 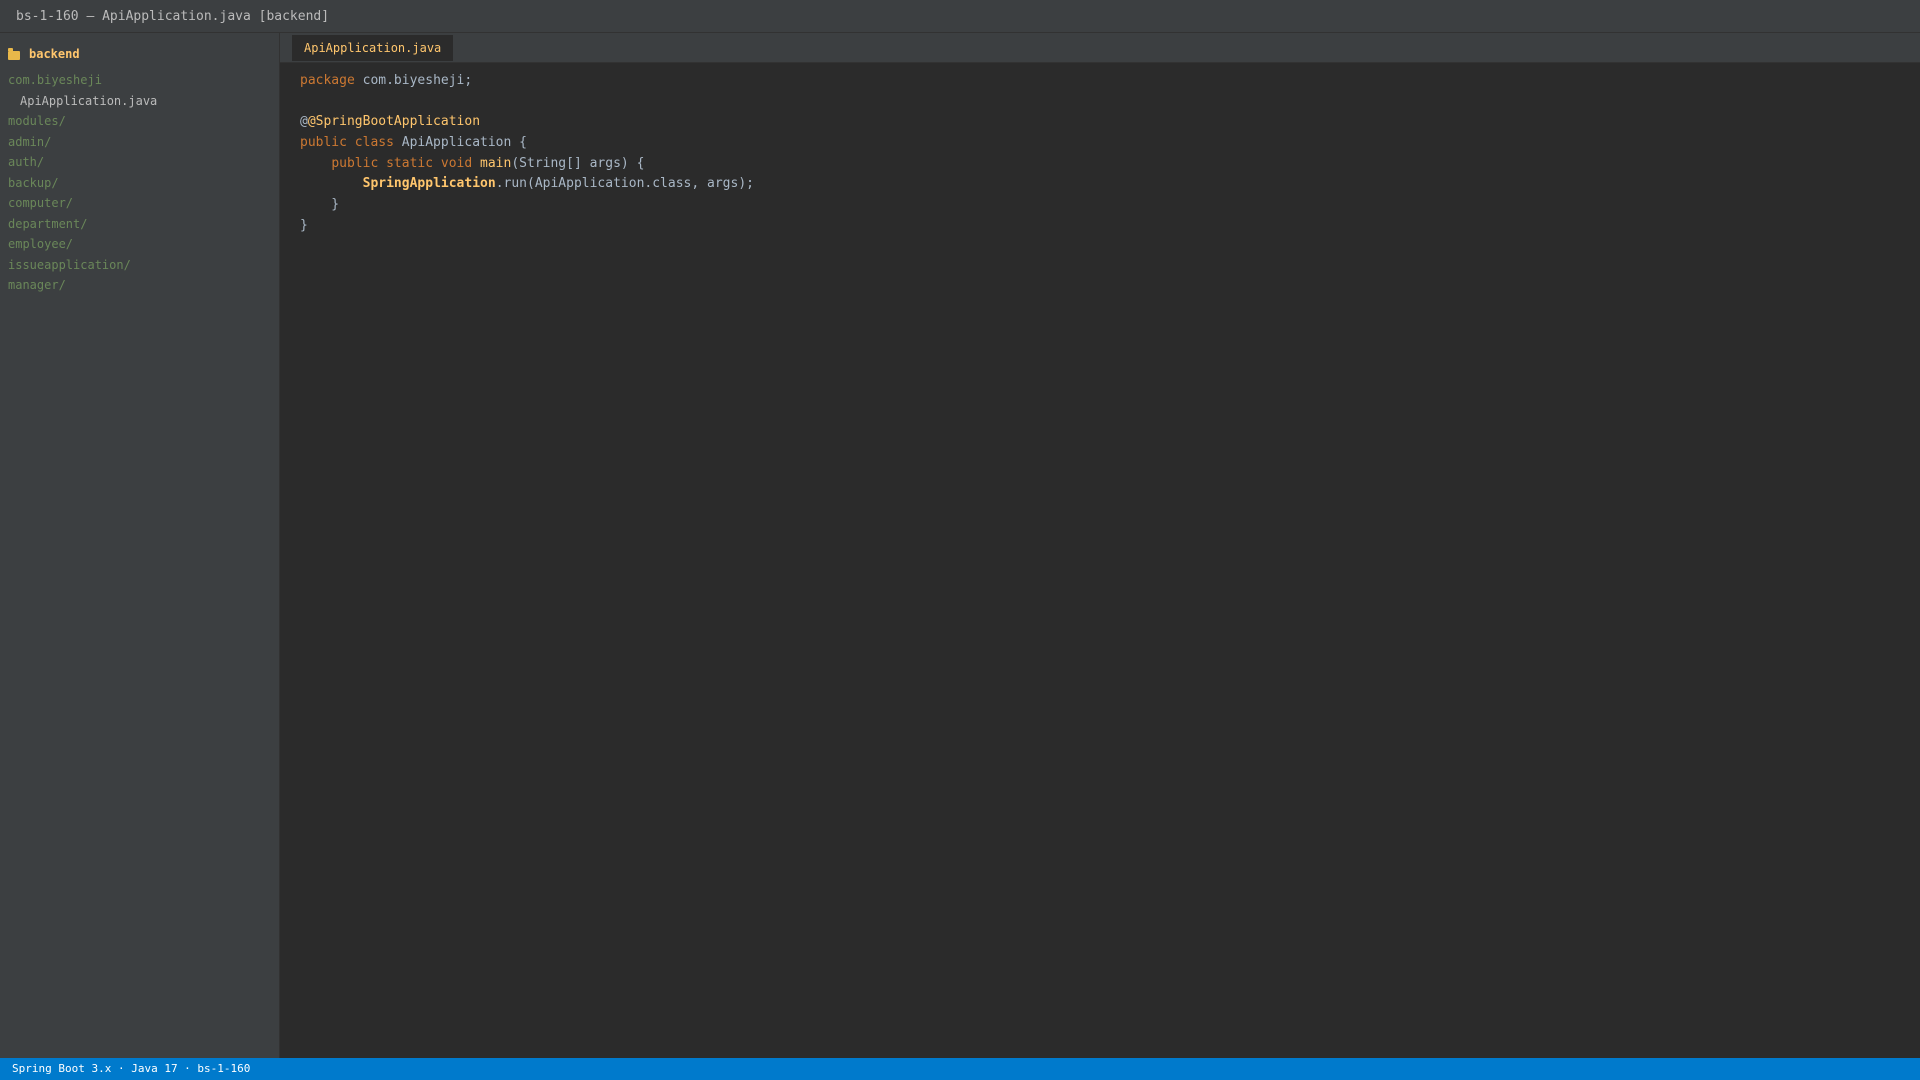 I want to click on code-keyword: package, so click(x=327, y=80).